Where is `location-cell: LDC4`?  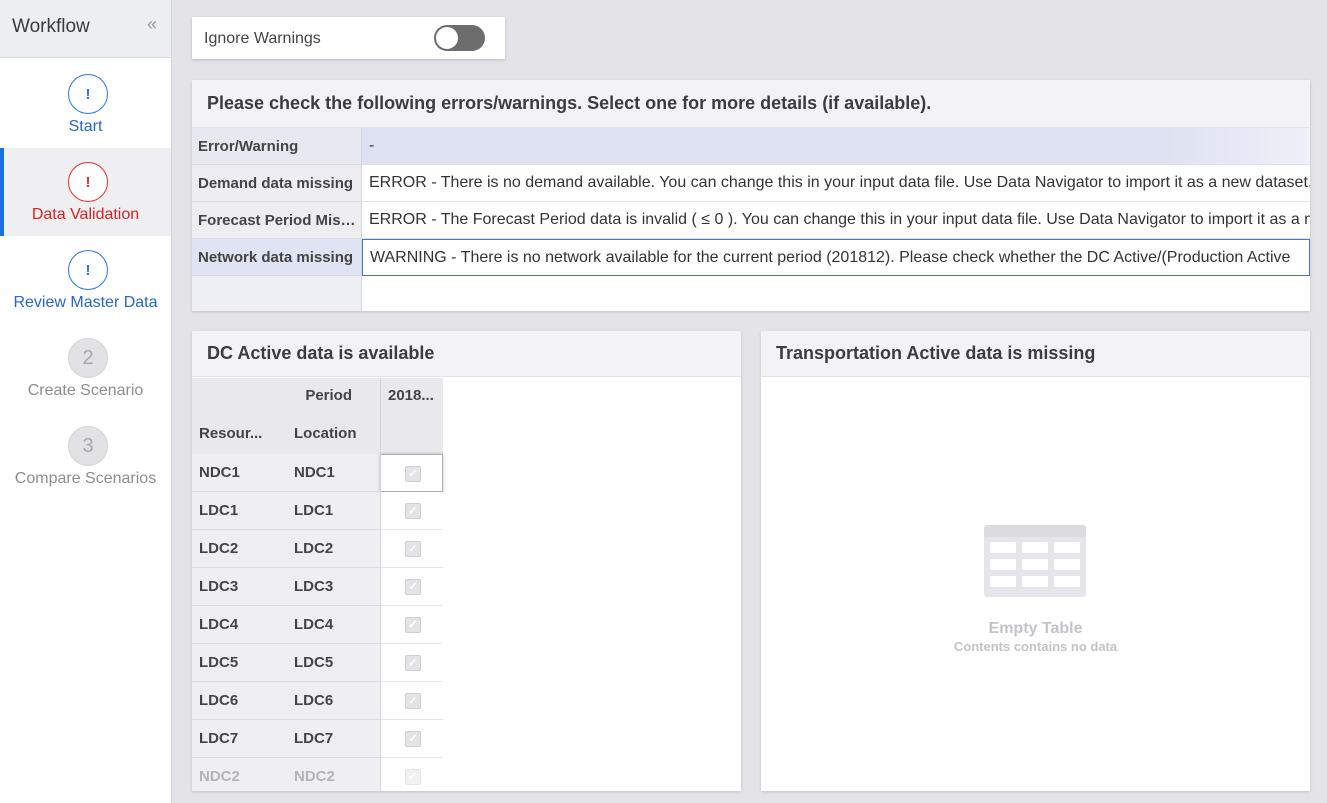
location-cell: LDC4 is located at coordinates (333, 625).